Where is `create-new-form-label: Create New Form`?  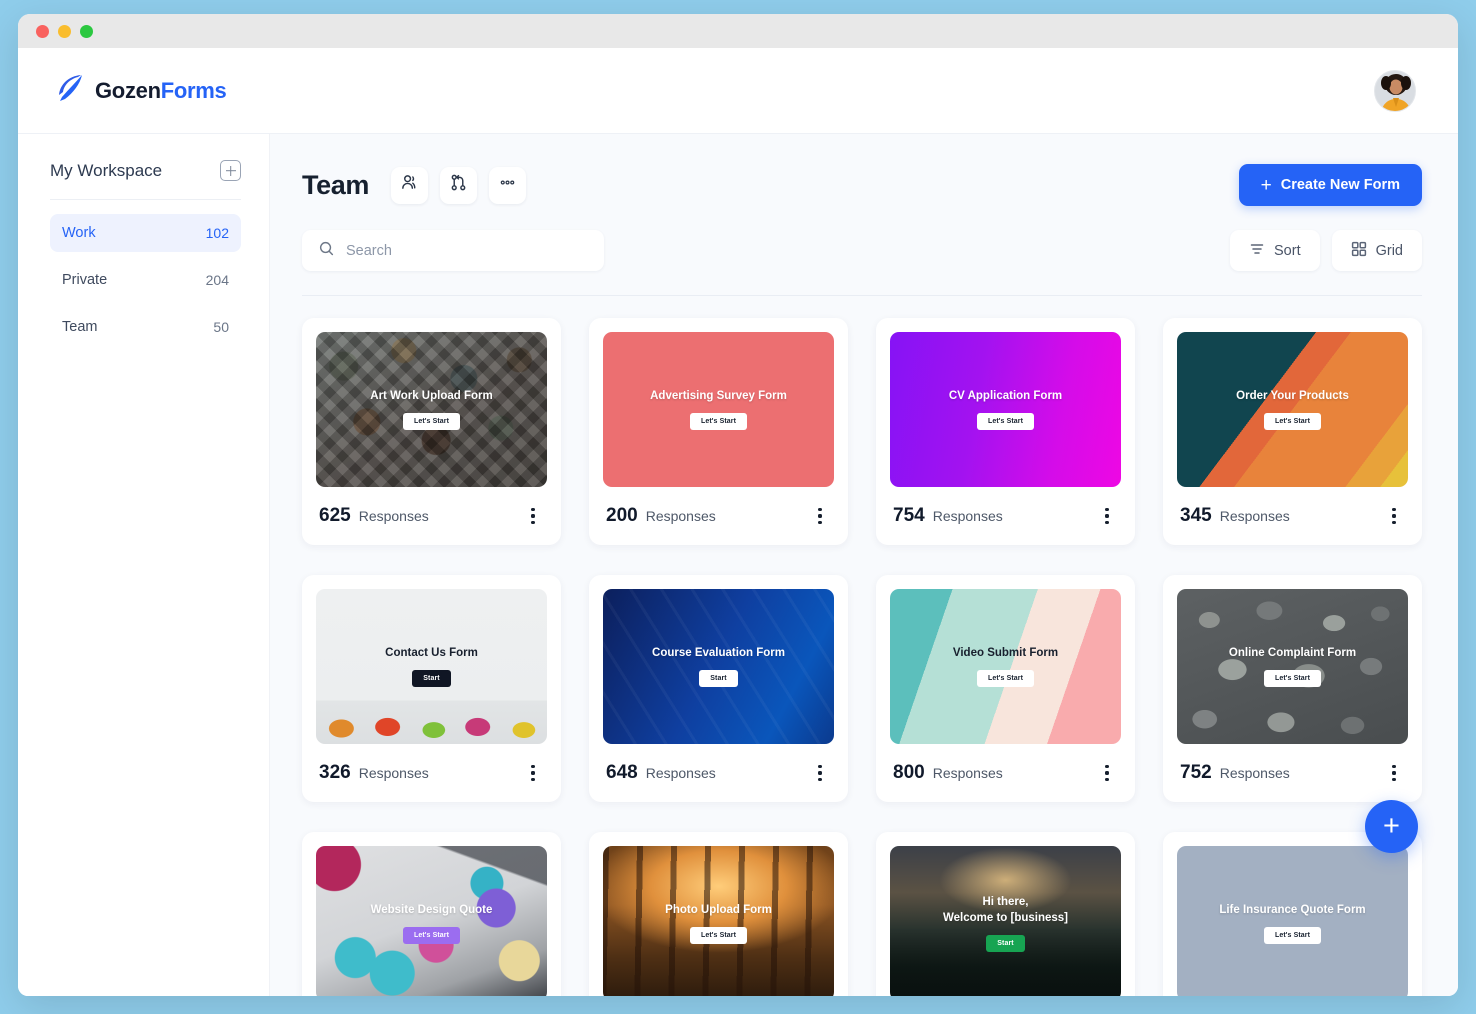
create-new-form-label: Create New Form is located at coordinates (1340, 185).